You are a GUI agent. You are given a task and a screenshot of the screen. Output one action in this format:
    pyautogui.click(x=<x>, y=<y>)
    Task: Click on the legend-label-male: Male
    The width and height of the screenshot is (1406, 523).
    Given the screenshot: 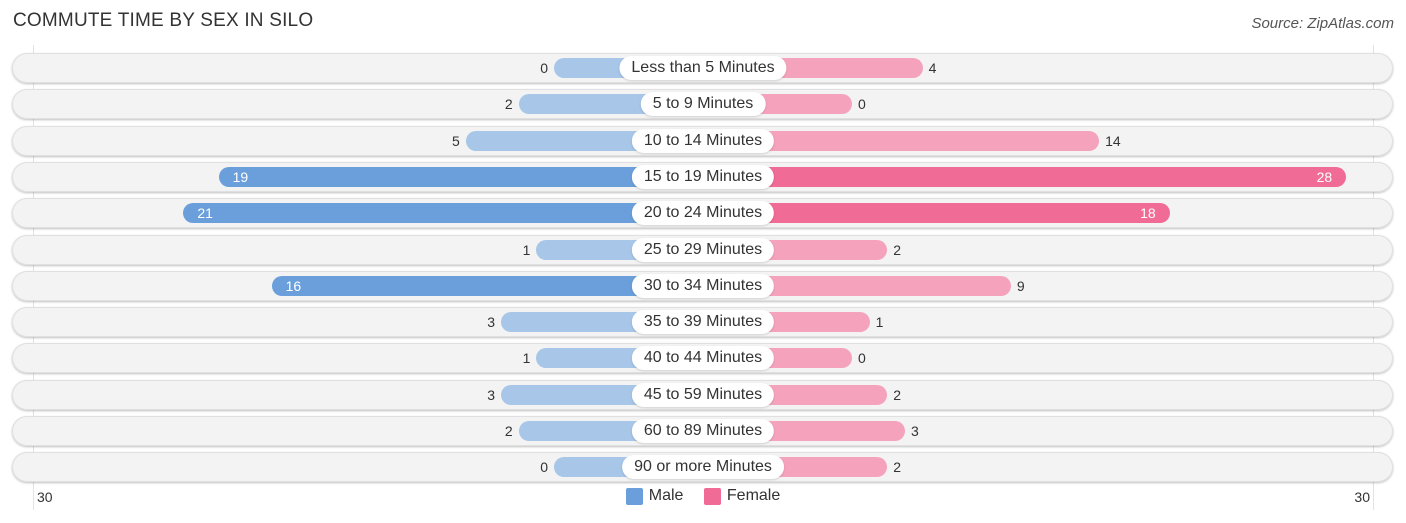 What is the action you would take?
    pyautogui.click(x=666, y=495)
    